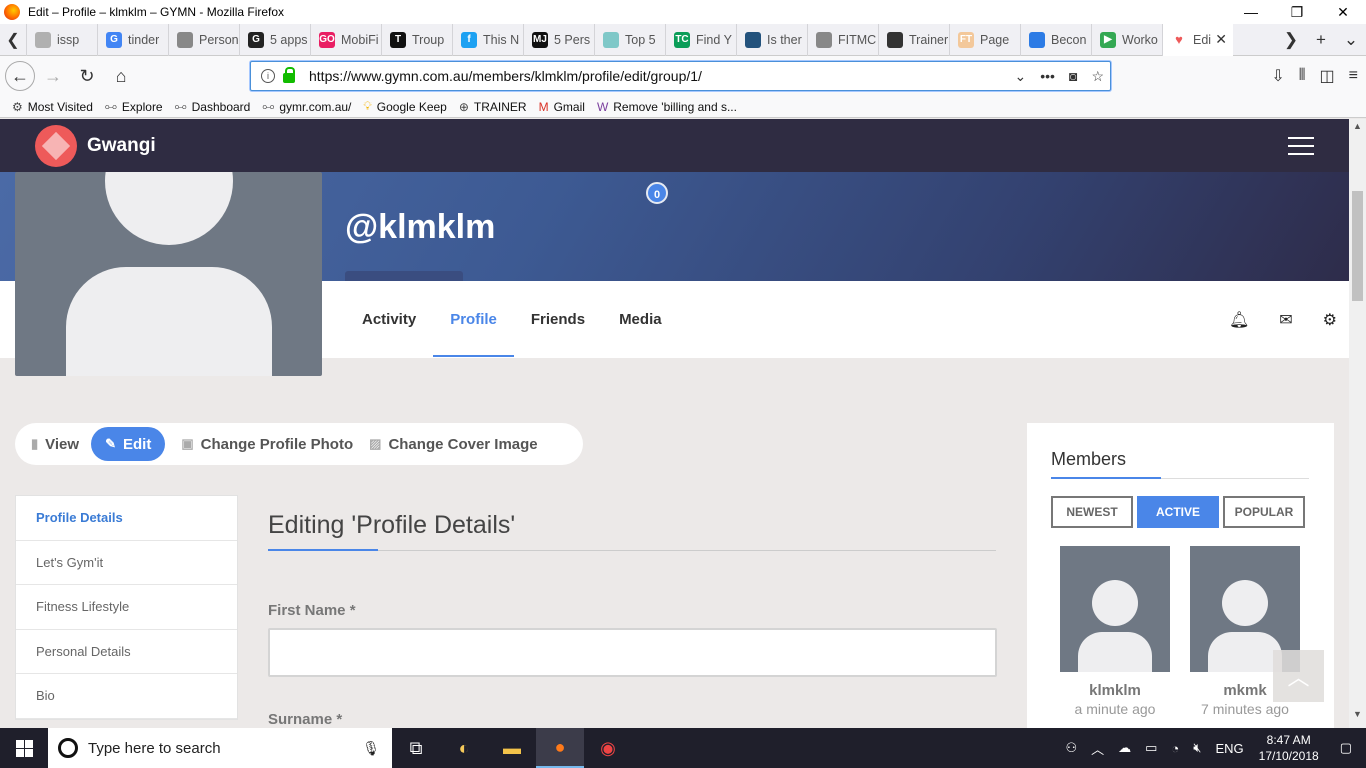  What do you see at coordinates (13, 40) in the screenshot?
I see `tab-scroll-left-button: ❮` at bounding box center [13, 40].